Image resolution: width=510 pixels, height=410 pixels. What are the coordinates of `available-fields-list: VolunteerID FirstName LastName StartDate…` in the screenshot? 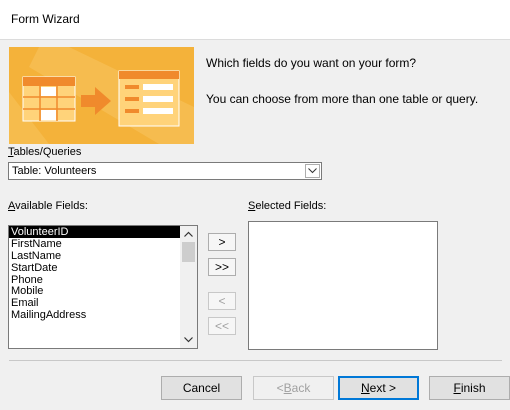 It's located at (103, 287).